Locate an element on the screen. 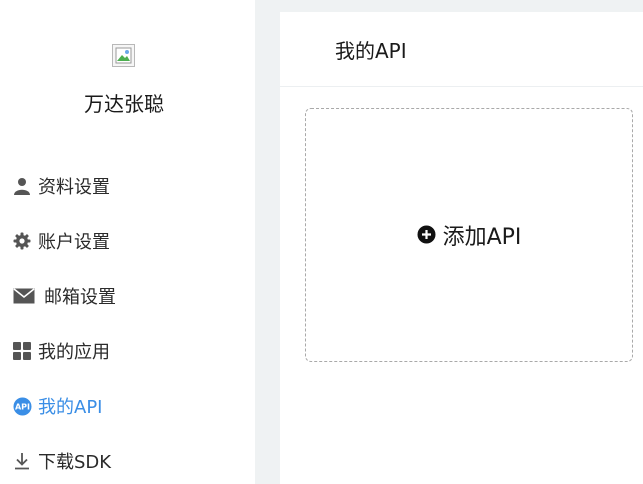 The width and height of the screenshot is (643, 484). sidebar-item-apps: 我的应用 is located at coordinates (61, 351).